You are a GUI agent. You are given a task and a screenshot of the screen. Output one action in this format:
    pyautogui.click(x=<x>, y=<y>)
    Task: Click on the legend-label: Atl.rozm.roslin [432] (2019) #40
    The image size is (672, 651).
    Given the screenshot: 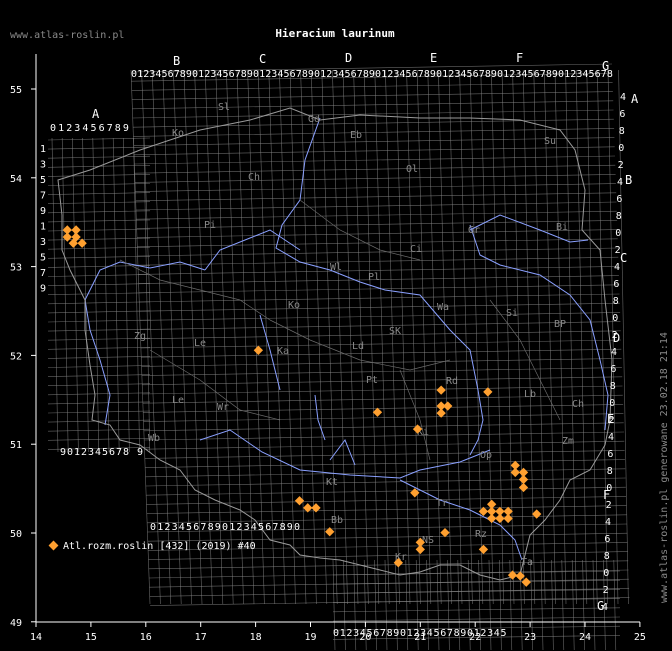 What is the action you would take?
    pyautogui.click(x=159, y=546)
    